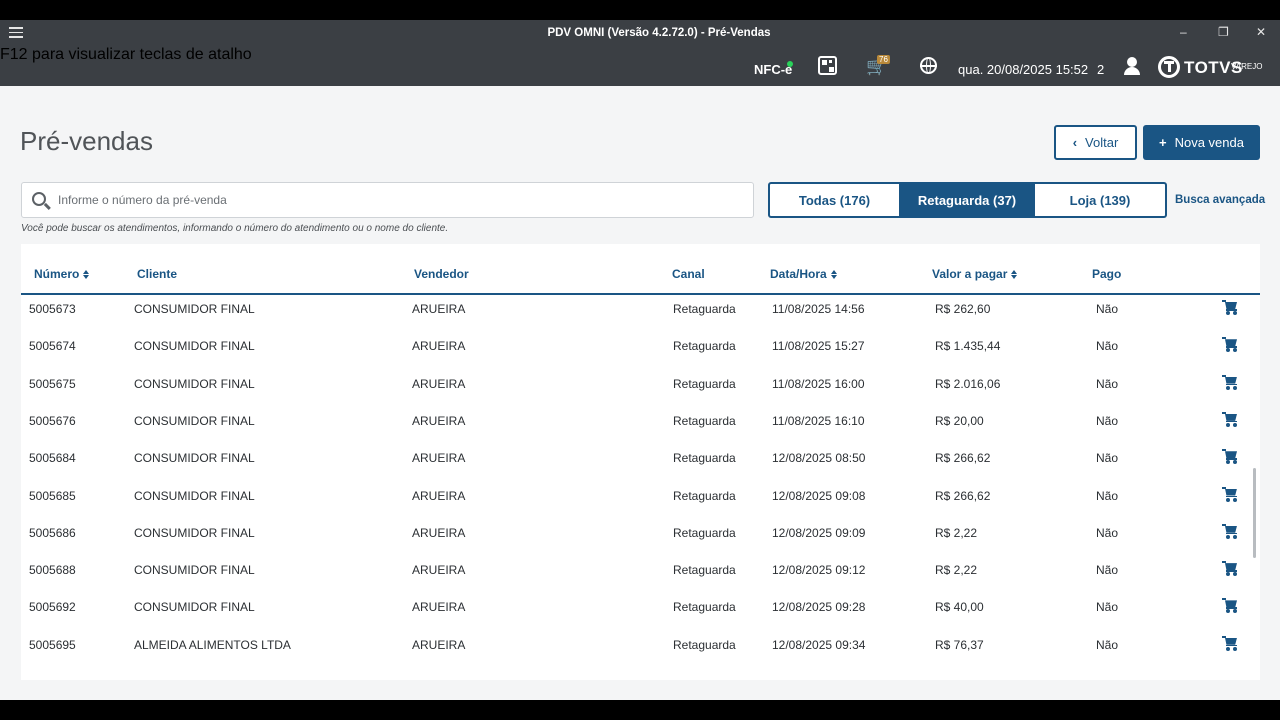 Image resolution: width=1280 pixels, height=720 pixels. Describe the element at coordinates (827, 65) in the screenshot. I see `qr-code-icon` at that location.